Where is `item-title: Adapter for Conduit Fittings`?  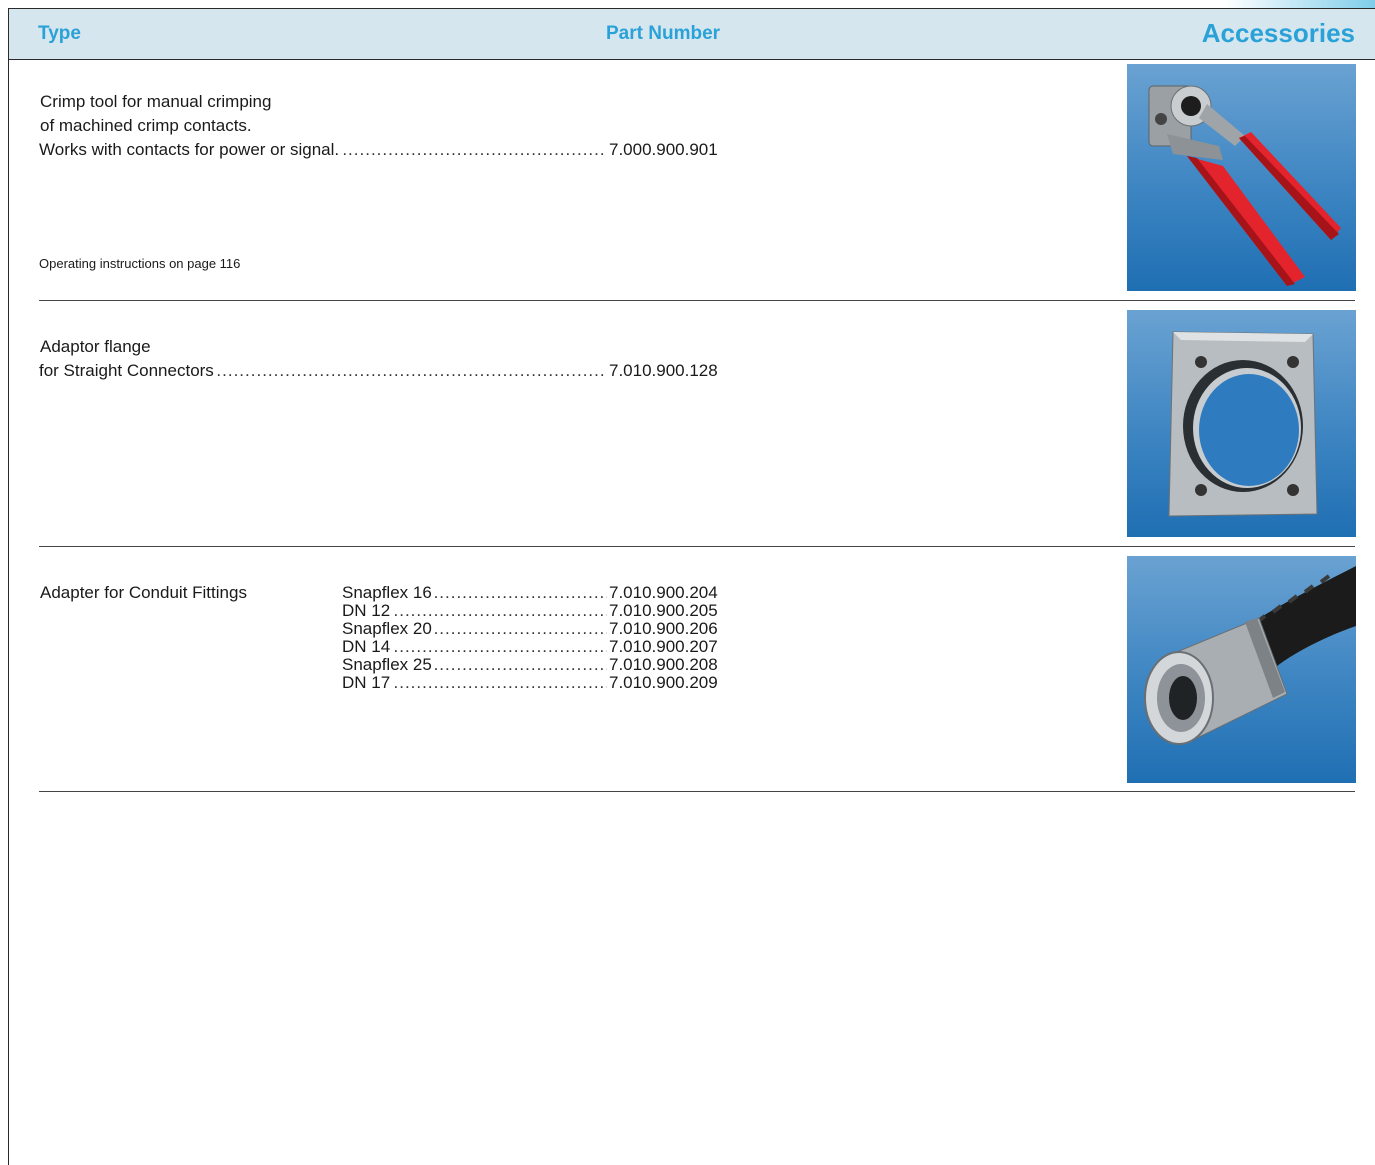
item-title: Adapter for Conduit Fittings is located at coordinates (143, 592).